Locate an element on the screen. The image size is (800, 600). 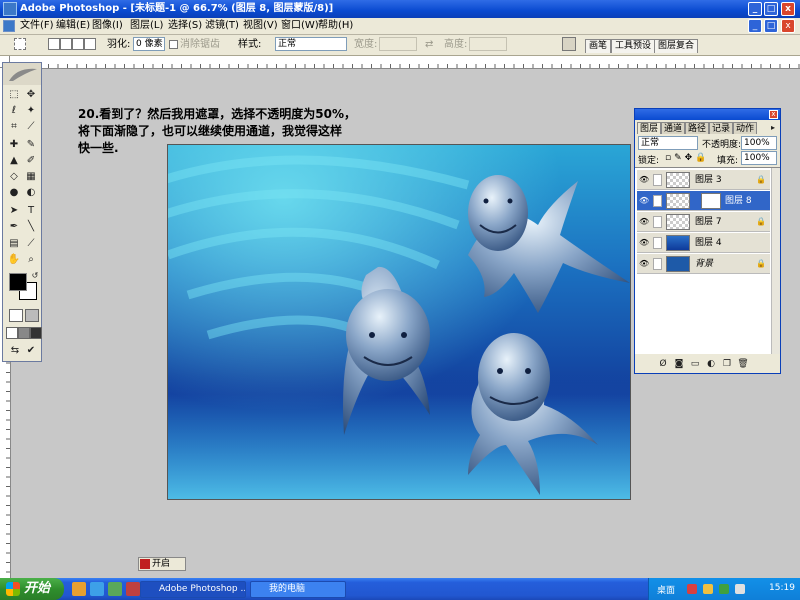
add-mask-icon: ◙ is located at coordinates (679, 364).